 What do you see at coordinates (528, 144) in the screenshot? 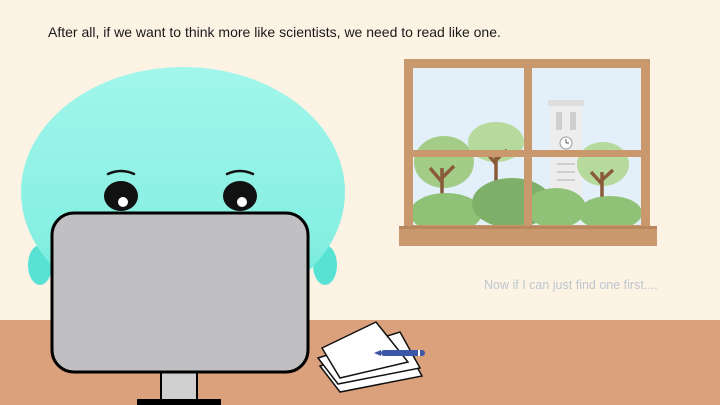
I see `window-mullion` at bounding box center [528, 144].